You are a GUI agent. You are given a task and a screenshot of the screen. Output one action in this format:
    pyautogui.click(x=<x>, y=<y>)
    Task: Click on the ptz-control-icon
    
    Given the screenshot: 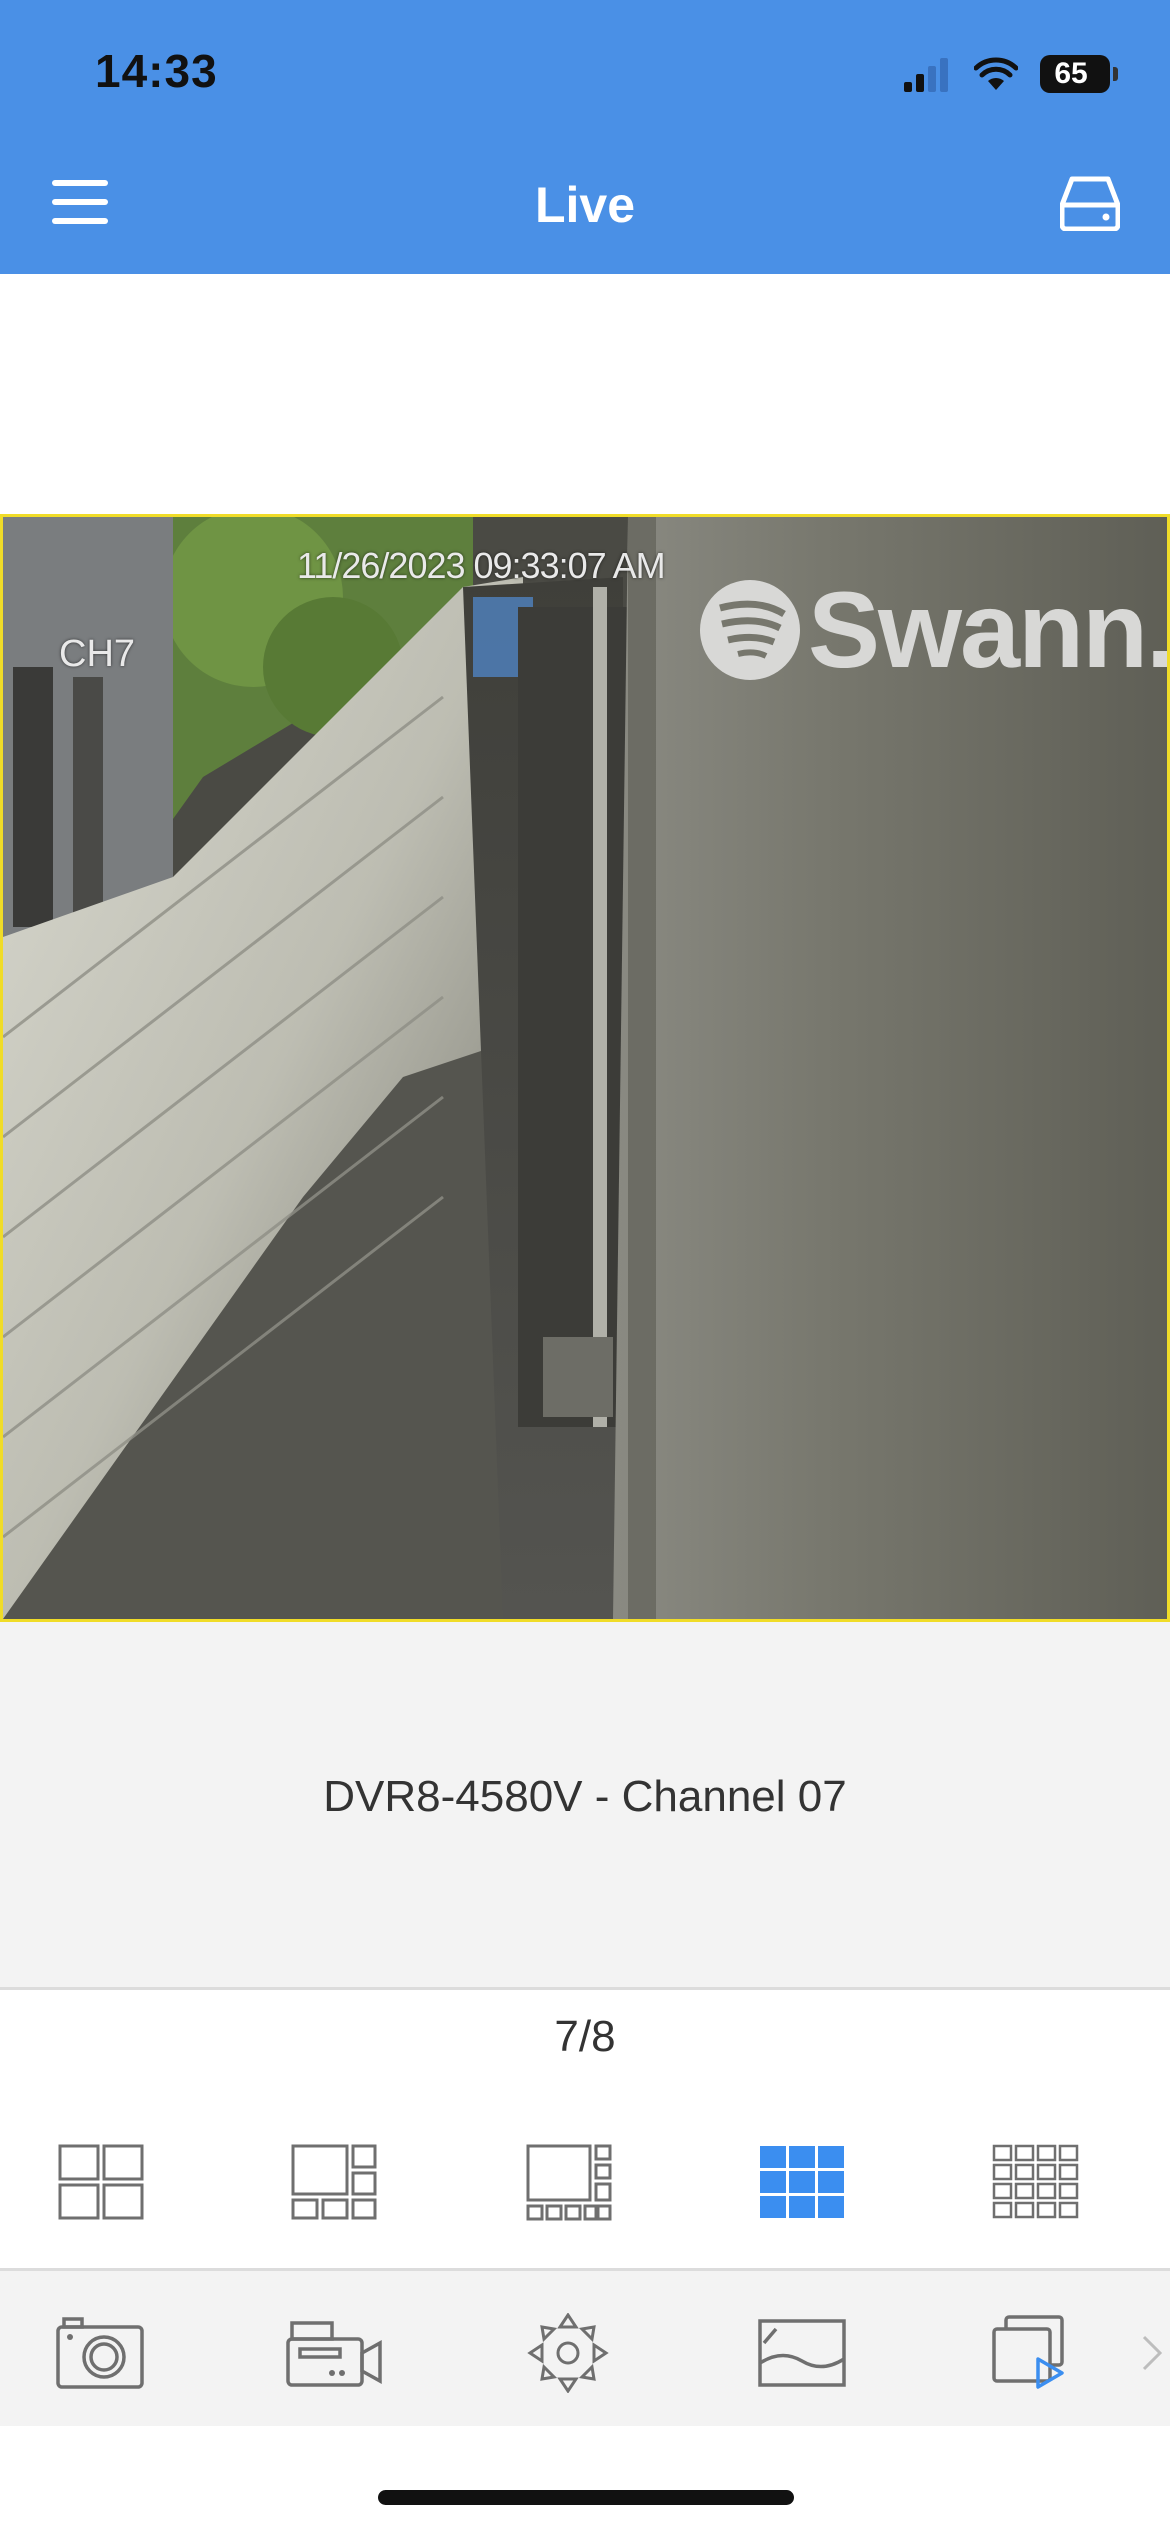 What is the action you would take?
    pyautogui.click(x=568, y=2353)
    